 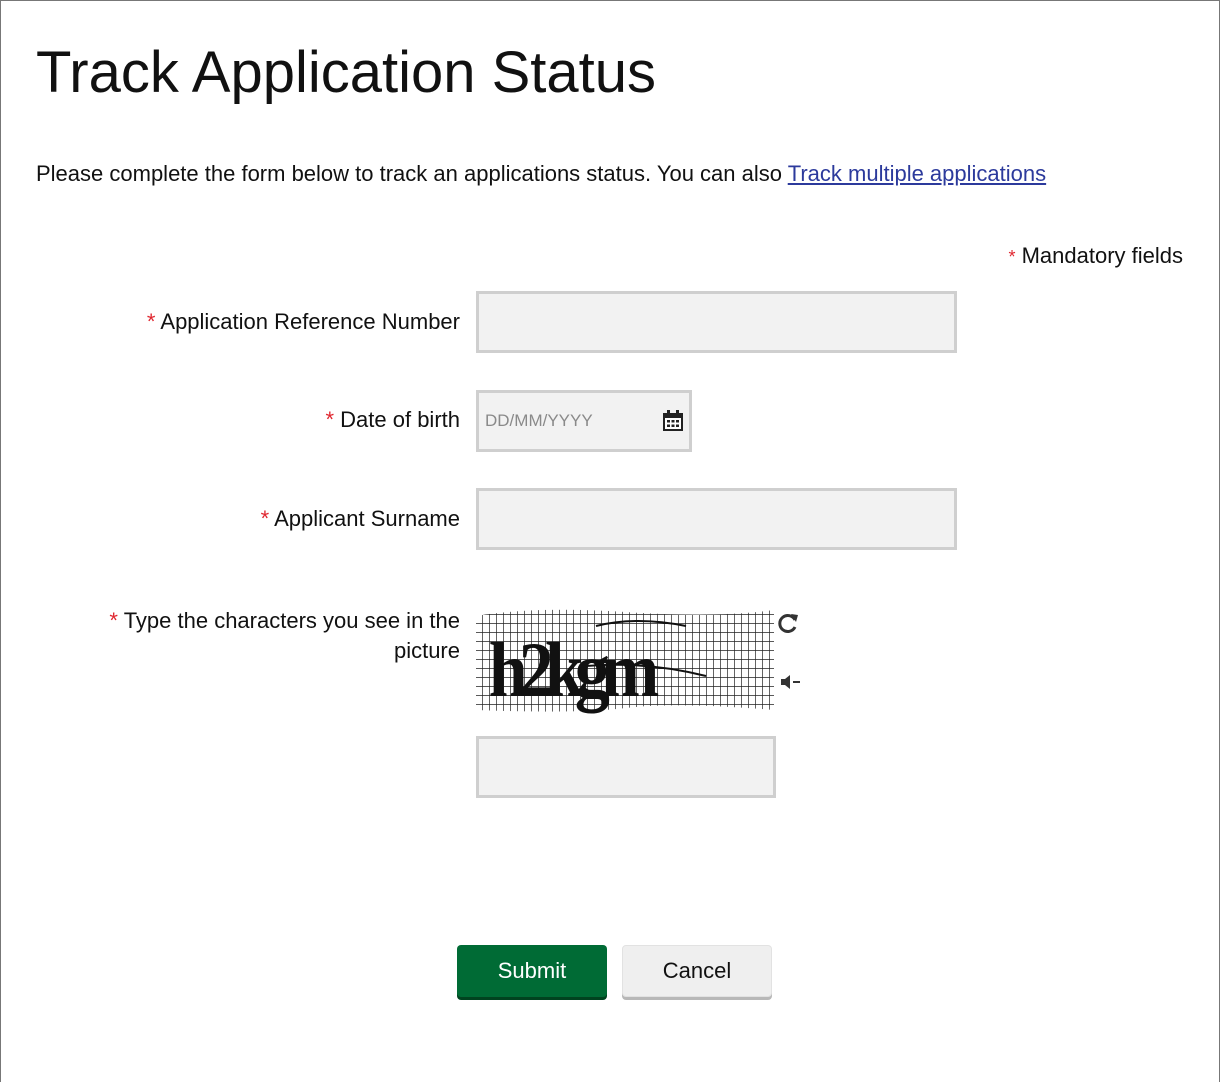 I want to click on dob-input, so click(x=564, y=421).